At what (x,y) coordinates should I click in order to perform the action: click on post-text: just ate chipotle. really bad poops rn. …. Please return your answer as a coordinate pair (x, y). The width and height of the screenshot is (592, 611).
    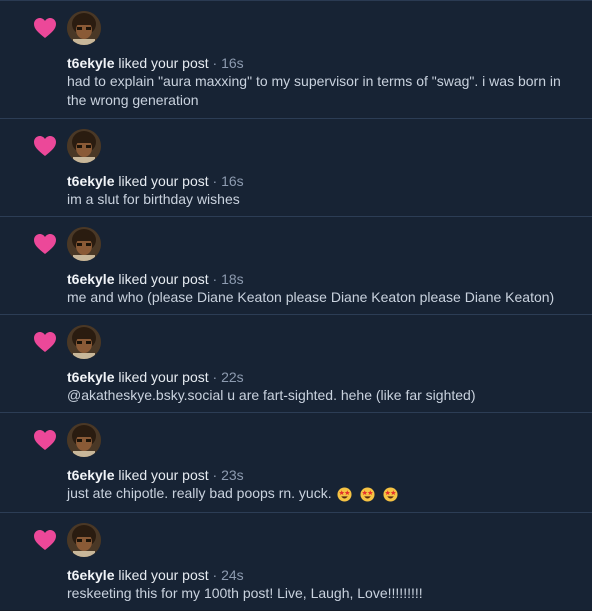
    Looking at the image, I should click on (199, 493).